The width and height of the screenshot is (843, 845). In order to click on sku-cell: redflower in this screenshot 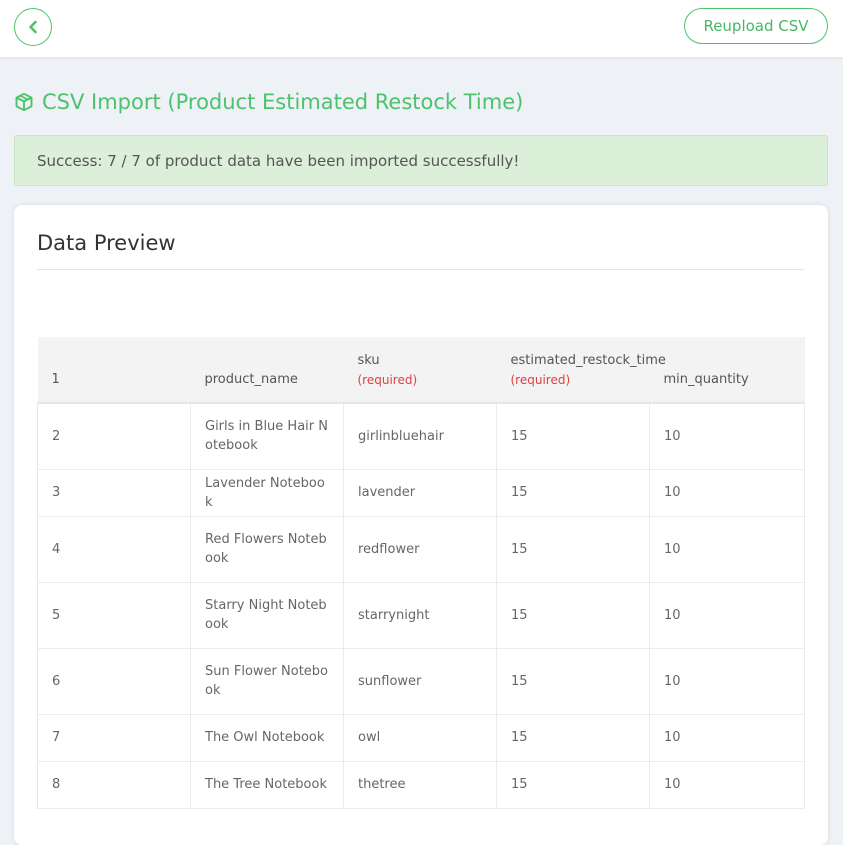, I will do `click(420, 549)`.